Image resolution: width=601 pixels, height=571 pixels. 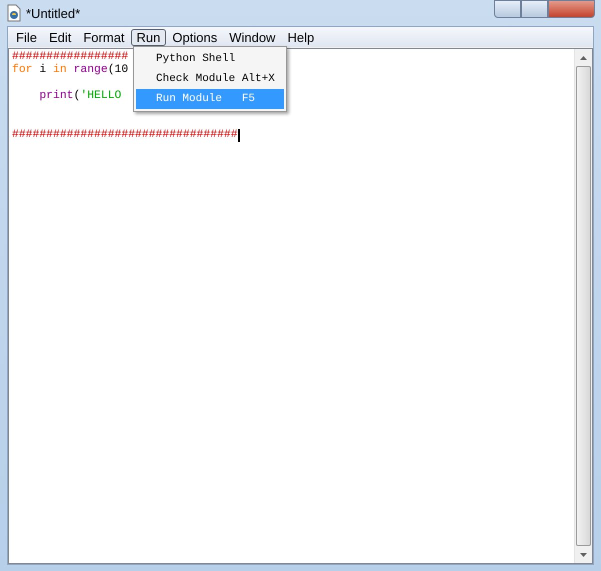 What do you see at coordinates (148, 37) in the screenshot?
I see `menu-item: Run` at bounding box center [148, 37].